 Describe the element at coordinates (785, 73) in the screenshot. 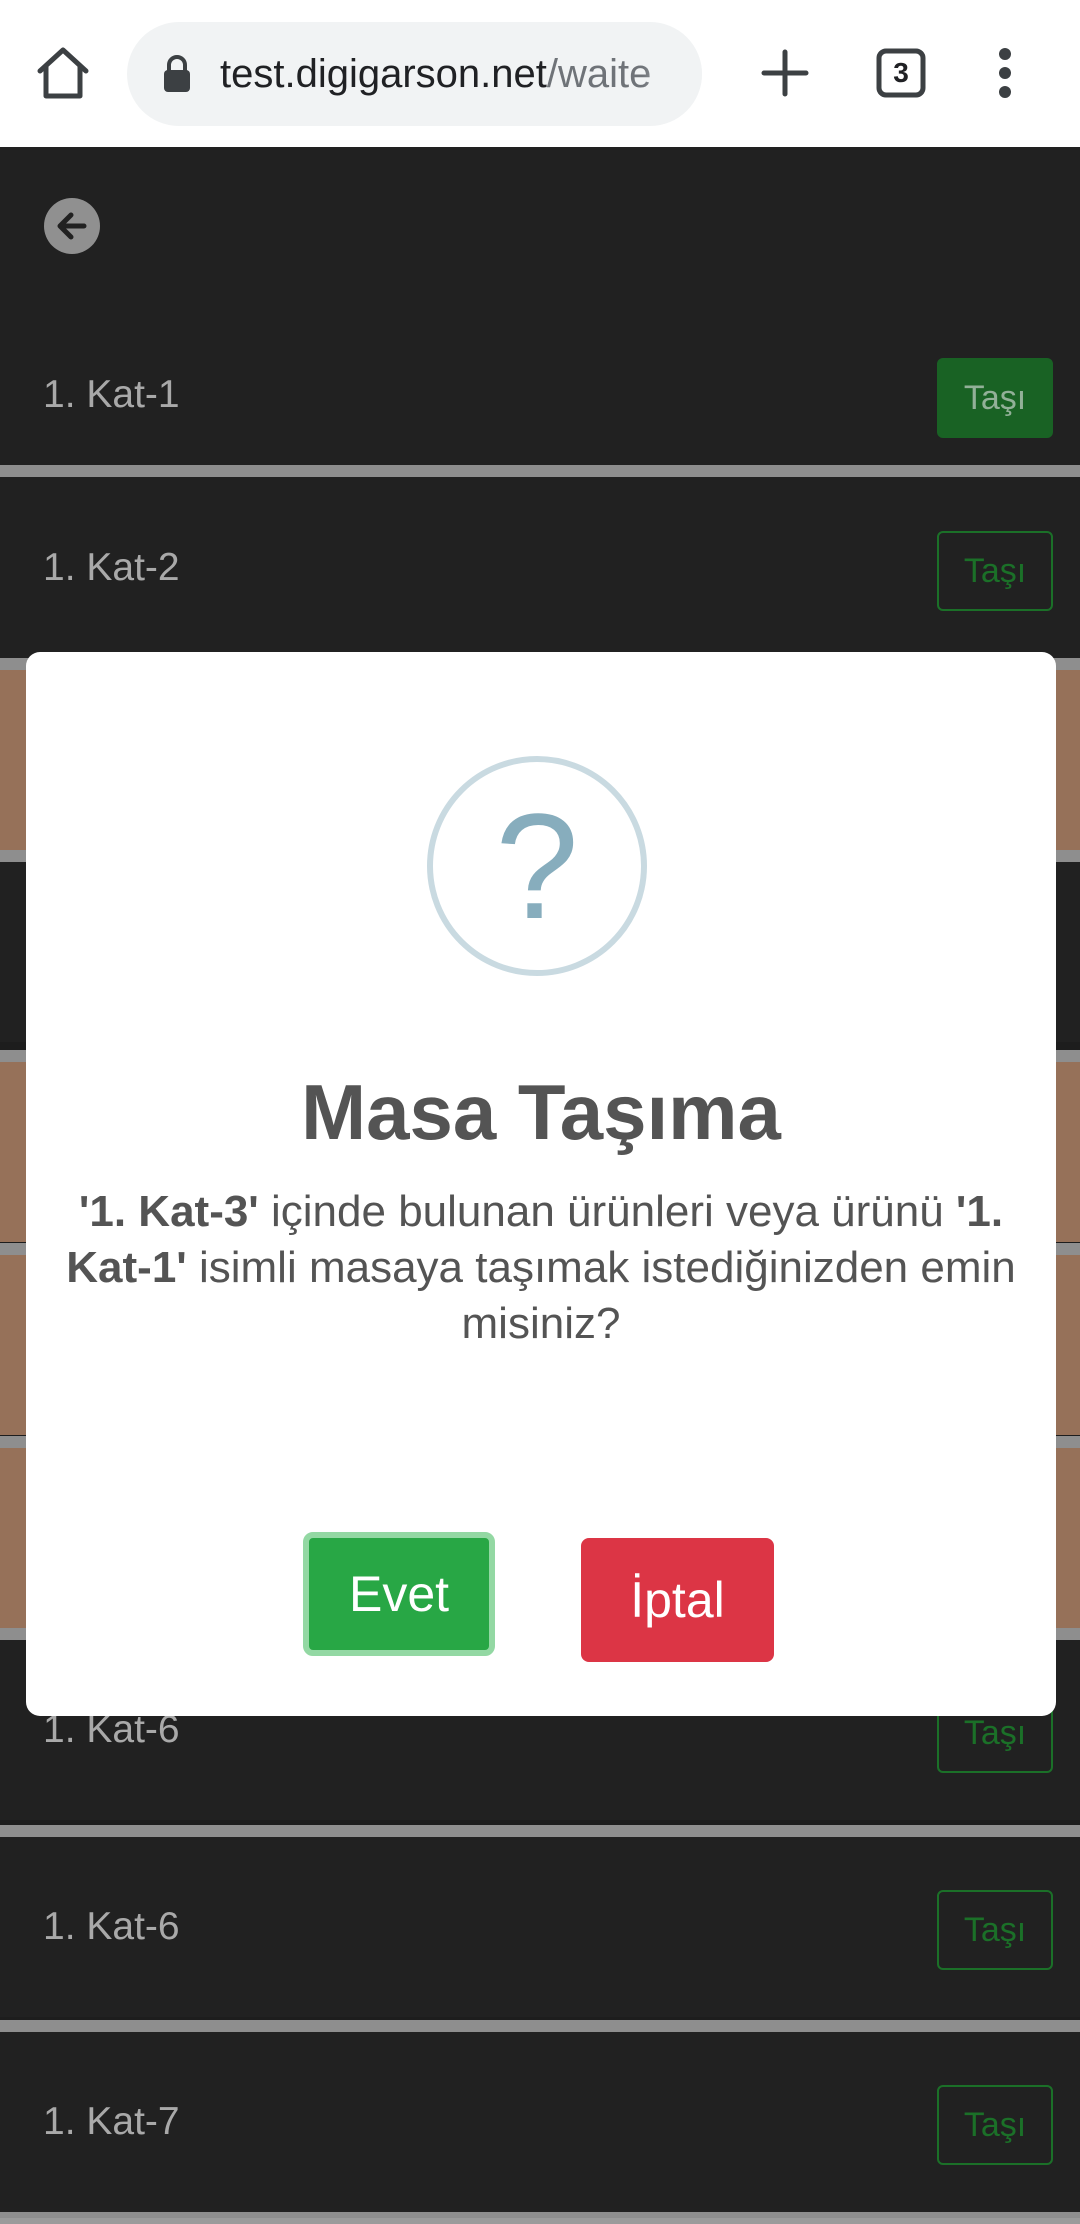

I see `plus-icon` at that location.